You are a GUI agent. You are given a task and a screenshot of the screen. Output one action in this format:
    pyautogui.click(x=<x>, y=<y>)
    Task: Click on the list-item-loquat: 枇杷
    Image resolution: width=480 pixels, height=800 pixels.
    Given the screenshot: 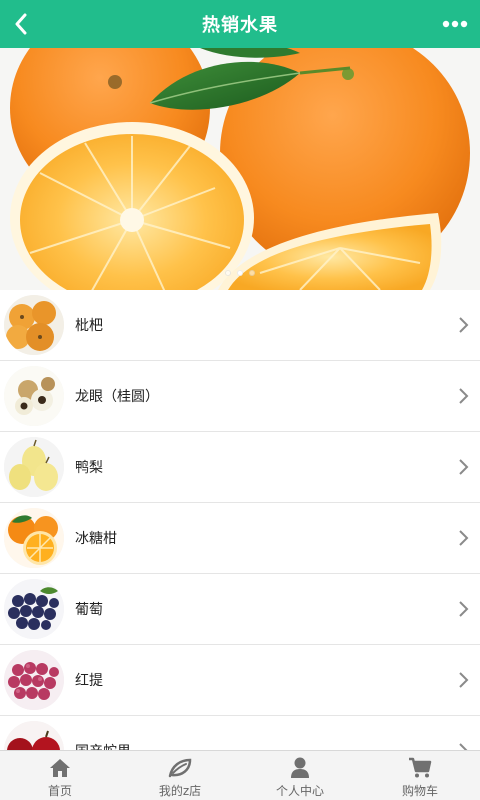 What is the action you would take?
    pyautogui.click(x=240, y=325)
    